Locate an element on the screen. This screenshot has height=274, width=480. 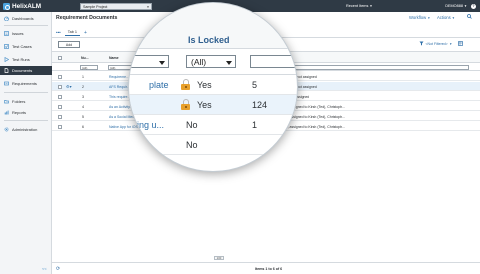
filter-label: <Not Filtered> is located at coordinates (436, 44).